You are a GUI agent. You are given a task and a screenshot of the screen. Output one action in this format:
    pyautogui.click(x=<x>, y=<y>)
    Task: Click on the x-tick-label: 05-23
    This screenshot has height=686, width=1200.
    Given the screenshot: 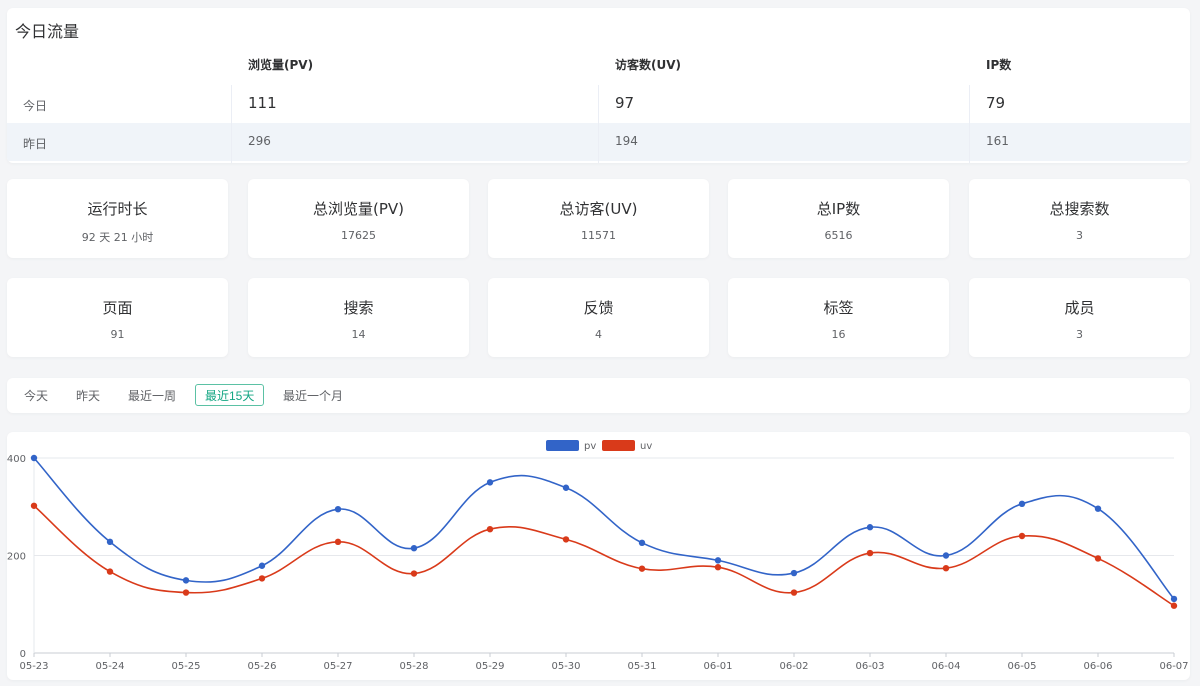 What is the action you would take?
    pyautogui.click(x=33, y=666)
    